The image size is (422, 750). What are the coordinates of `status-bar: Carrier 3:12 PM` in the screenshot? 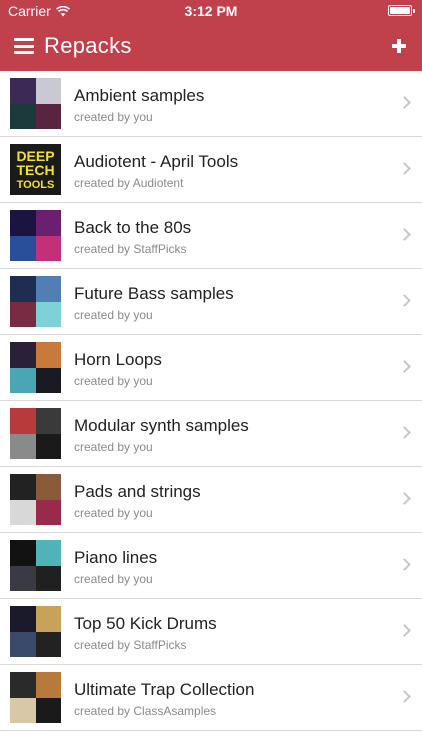 It's located at (211, 11).